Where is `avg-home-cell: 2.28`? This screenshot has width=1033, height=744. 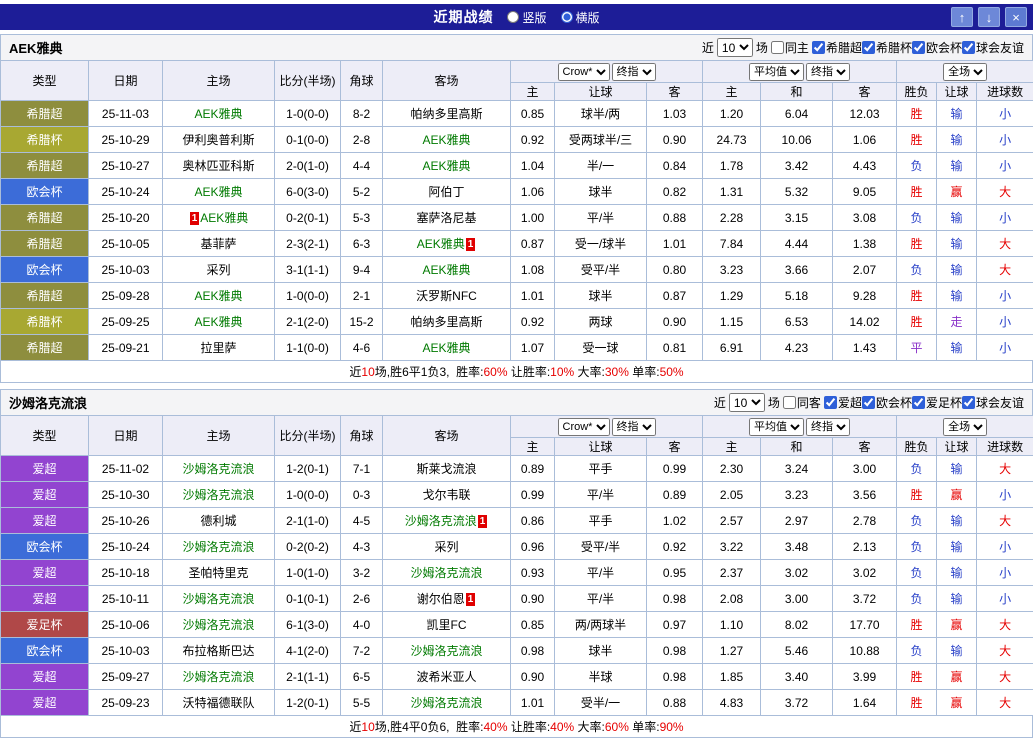
avg-home-cell: 2.28 is located at coordinates (732, 218).